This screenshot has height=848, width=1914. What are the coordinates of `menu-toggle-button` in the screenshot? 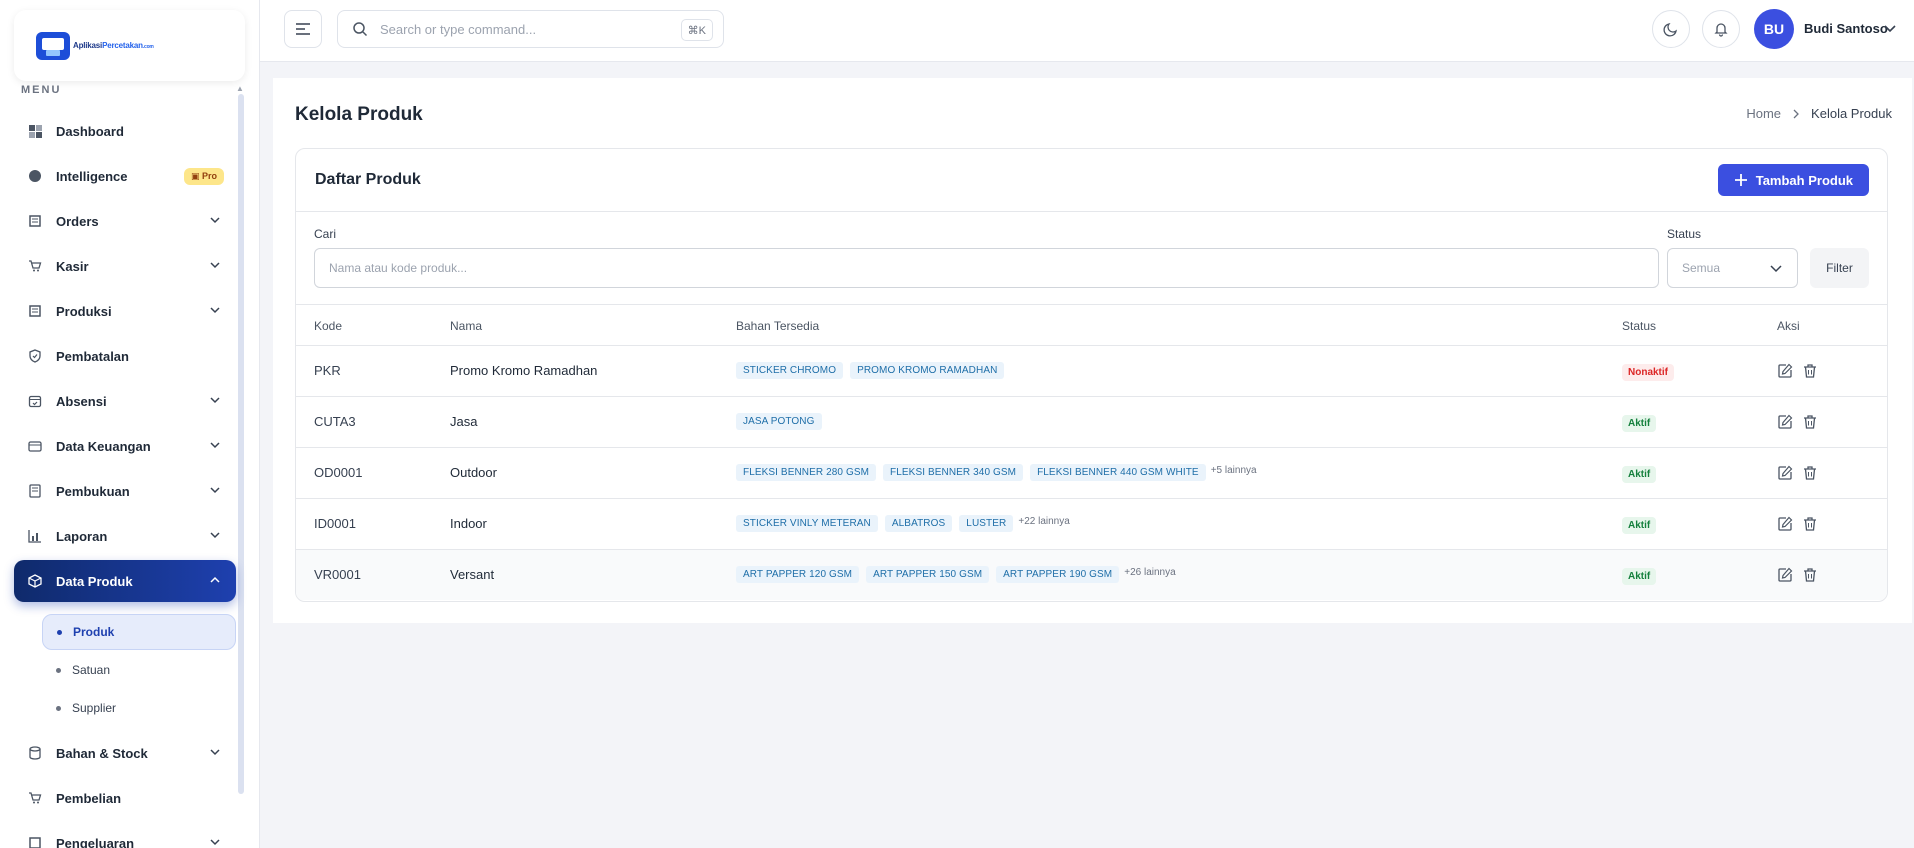 It's located at (303, 29).